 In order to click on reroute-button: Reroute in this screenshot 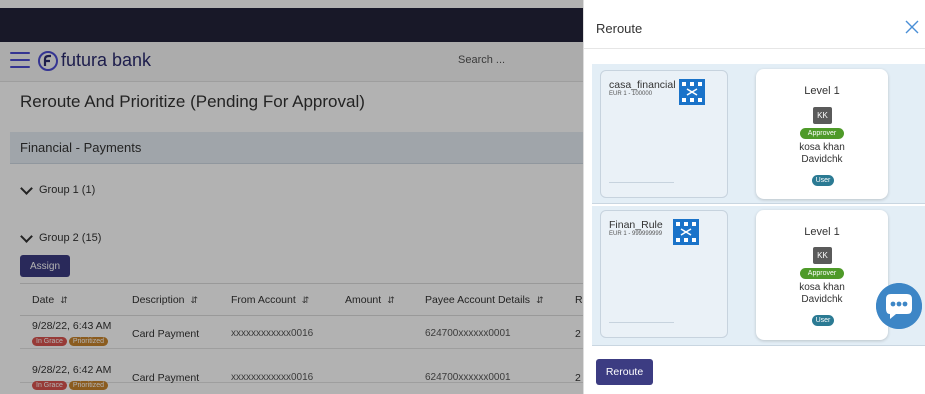, I will do `click(624, 372)`.